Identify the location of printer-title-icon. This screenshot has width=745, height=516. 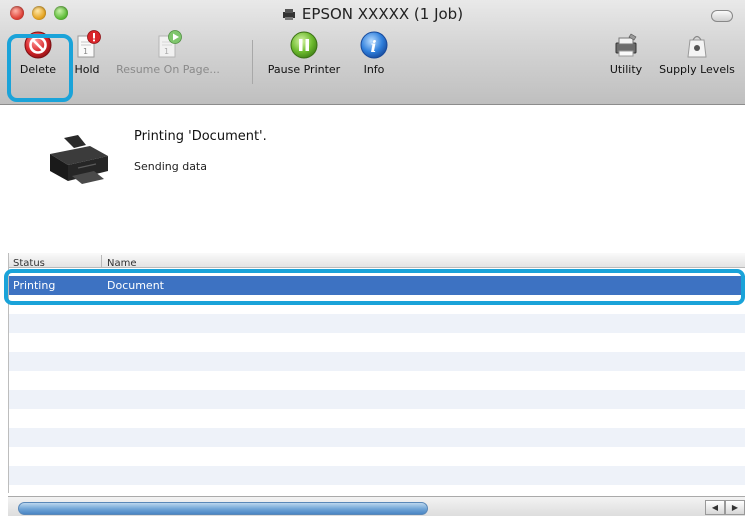
(289, 13).